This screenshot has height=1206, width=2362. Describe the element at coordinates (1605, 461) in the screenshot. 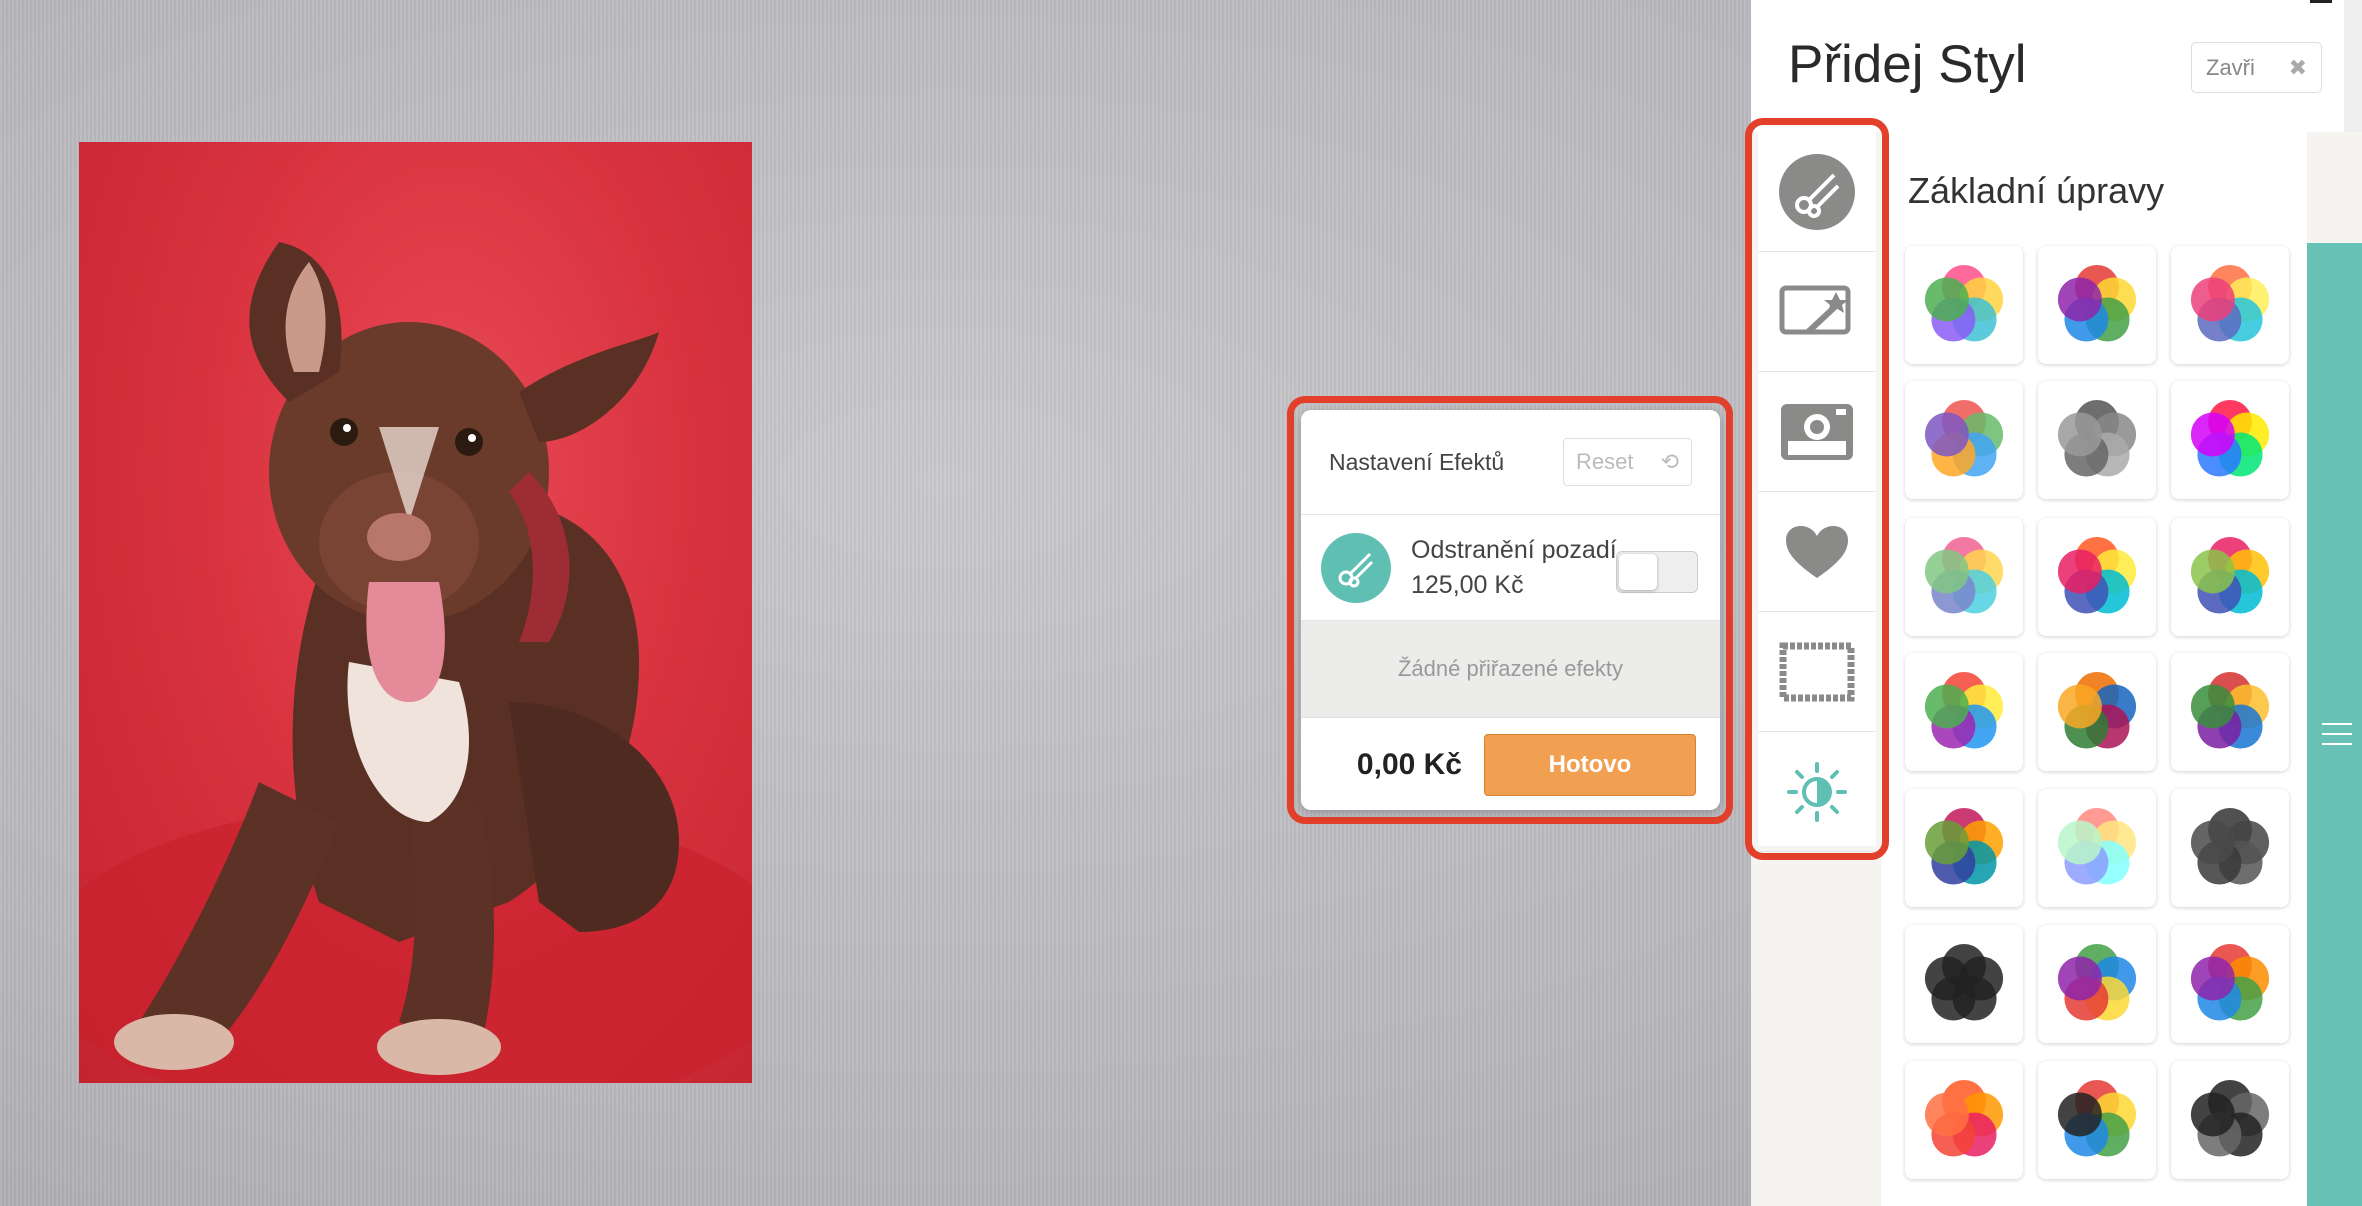

I see `reset-label: Reset` at that location.